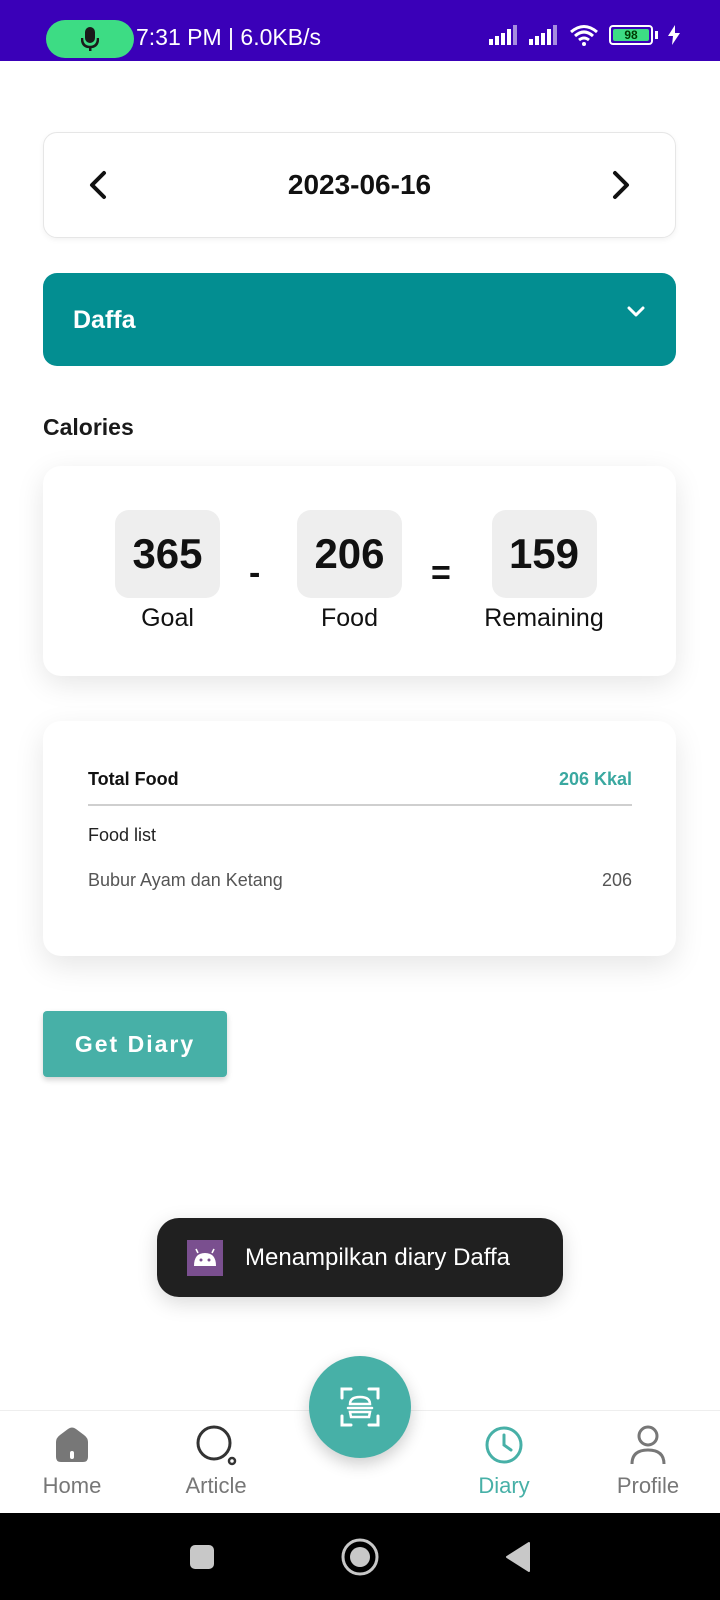 The image size is (720, 1600). I want to click on selected-date: 2023-06-16, so click(359, 184).